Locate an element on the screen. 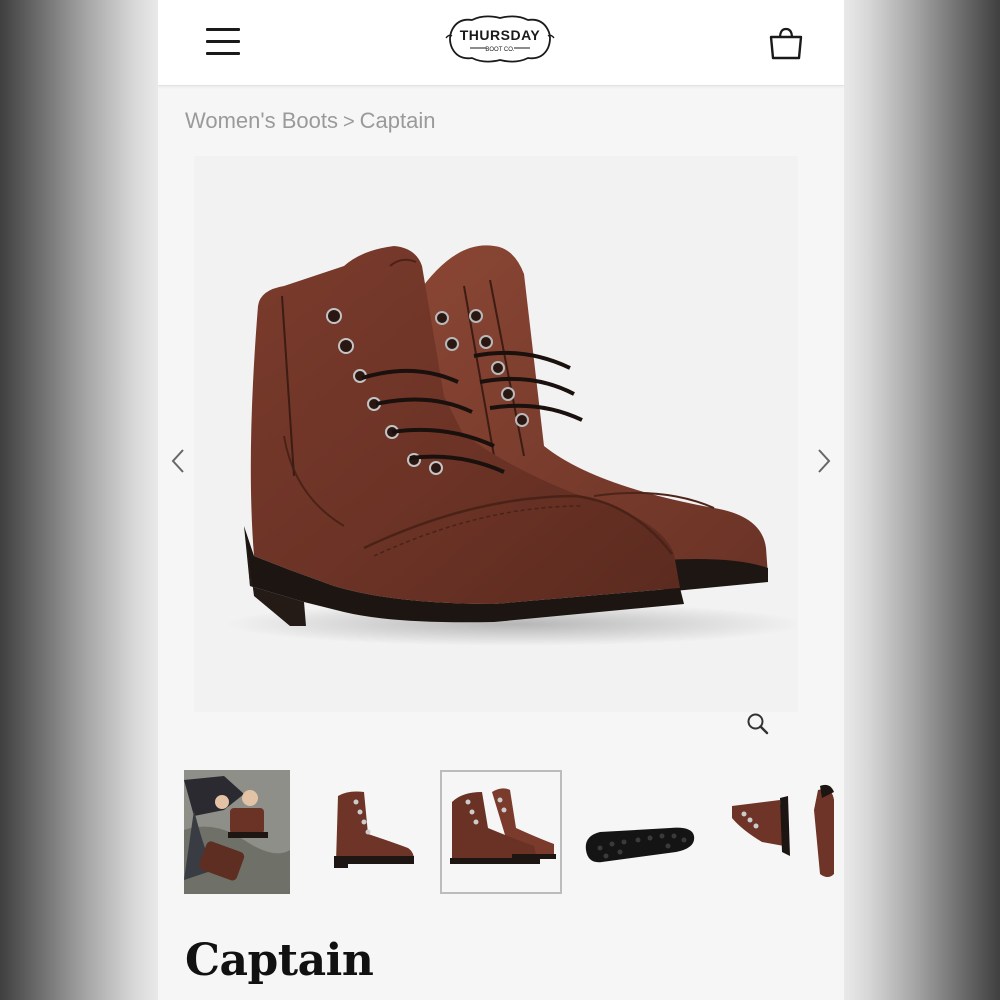 Image resolution: width=1000 pixels, height=1000 pixels. thumbnail-sole-view is located at coordinates (642, 832).